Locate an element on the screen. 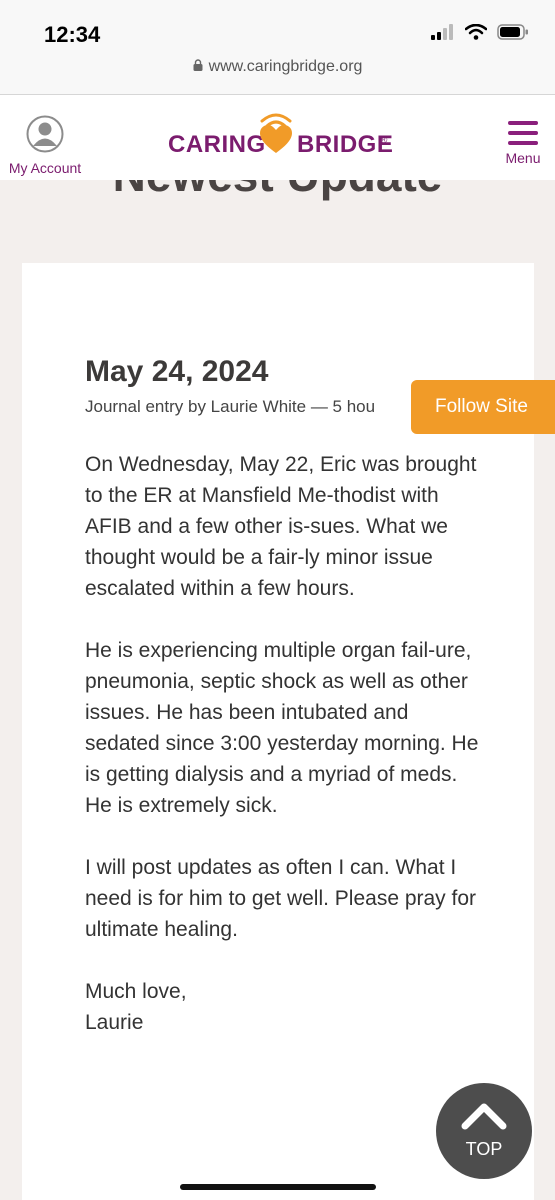  home-indicator is located at coordinates (278, 1187).